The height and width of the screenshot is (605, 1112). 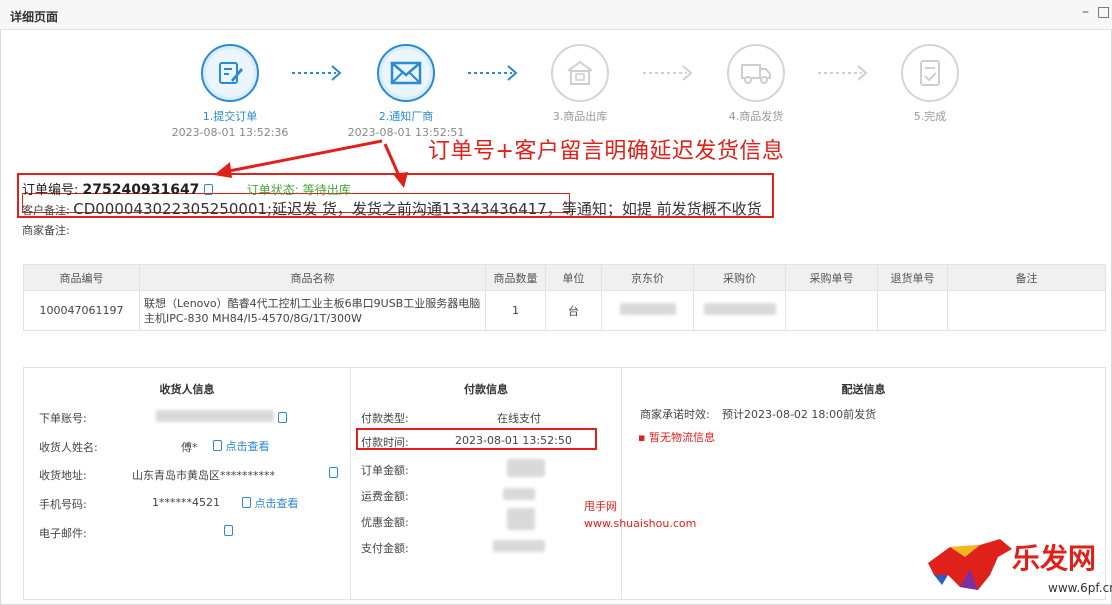 I want to click on phone-label: 手机号码:, so click(x=63, y=504).